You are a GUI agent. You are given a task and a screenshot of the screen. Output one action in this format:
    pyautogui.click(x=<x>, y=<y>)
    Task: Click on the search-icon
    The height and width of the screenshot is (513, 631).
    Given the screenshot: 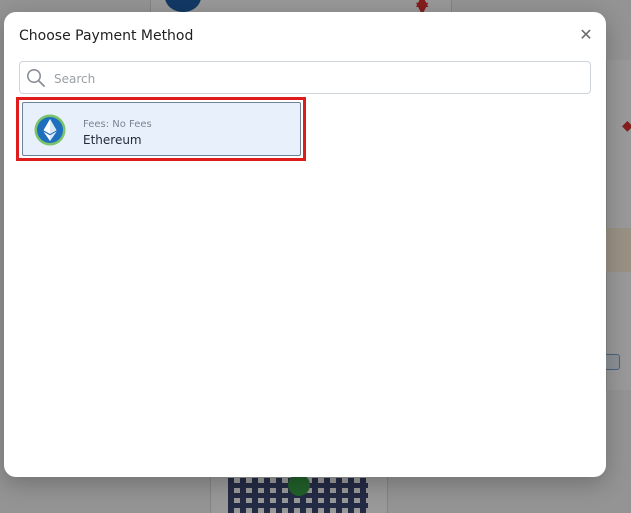 What is the action you would take?
    pyautogui.click(x=36, y=78)
    